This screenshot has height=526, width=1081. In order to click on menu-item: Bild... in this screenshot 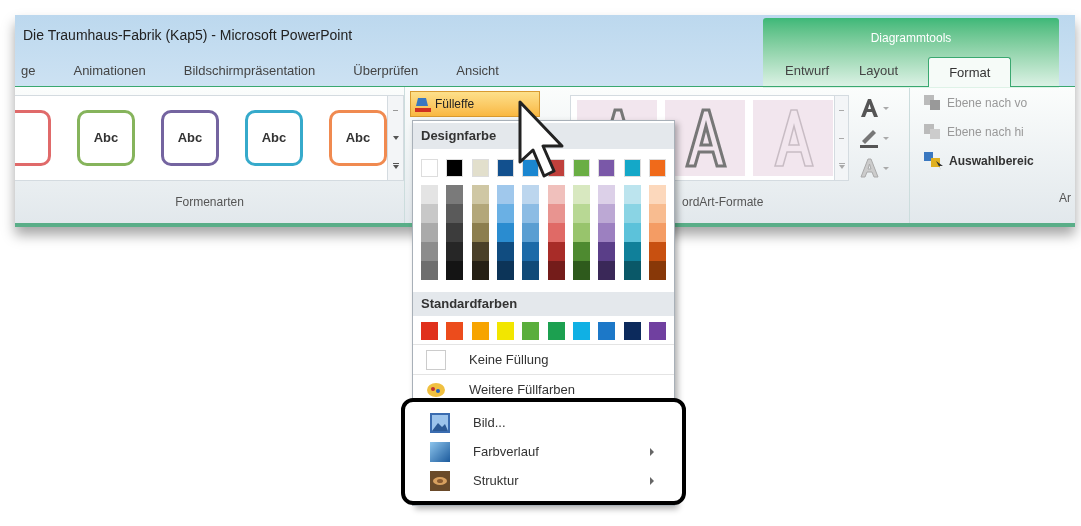, I will do `click(543, 422)`.